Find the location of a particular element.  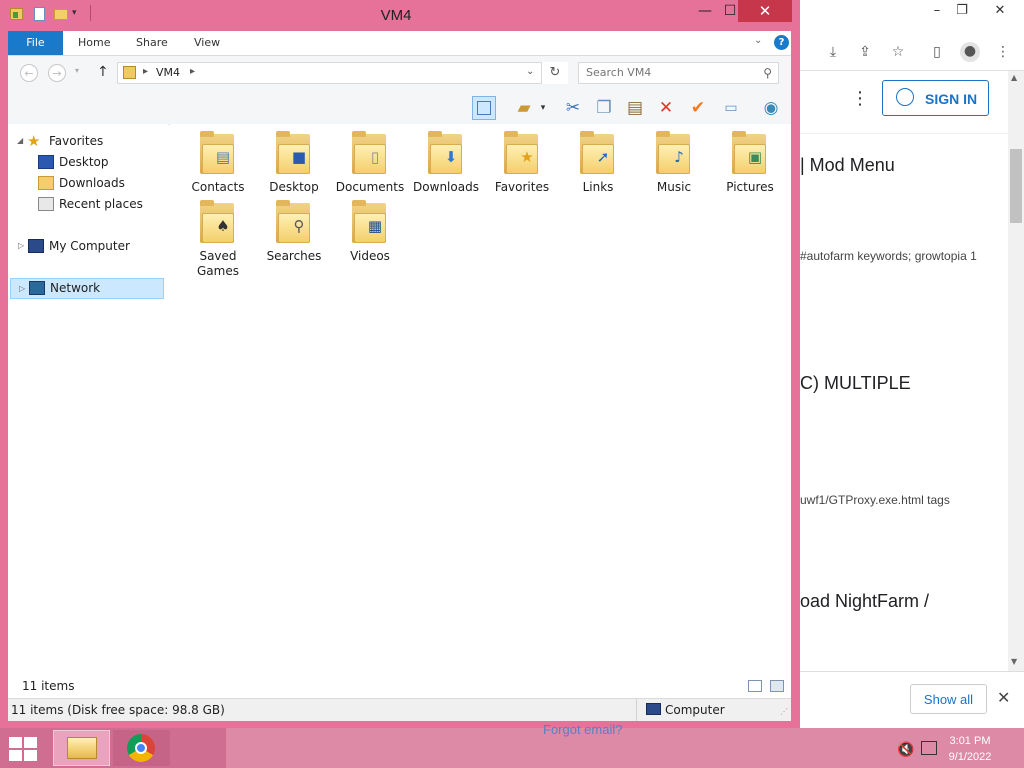

paste-icon: ▤ is located at coordinates (635, 108).